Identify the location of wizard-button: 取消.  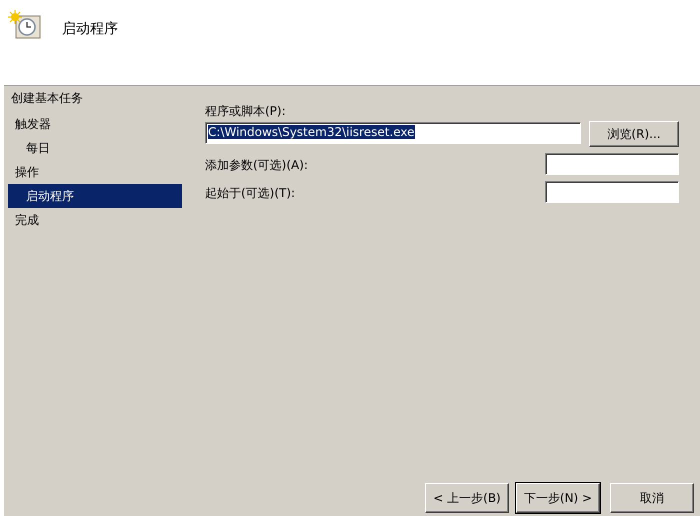
(652, 498).